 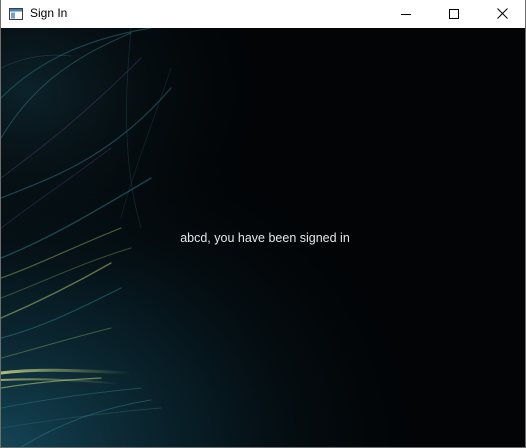 What do you see at coordinates (49, 13) in the screenshot?
I see `window-title: Sign In` at bounding box center [49, 13].